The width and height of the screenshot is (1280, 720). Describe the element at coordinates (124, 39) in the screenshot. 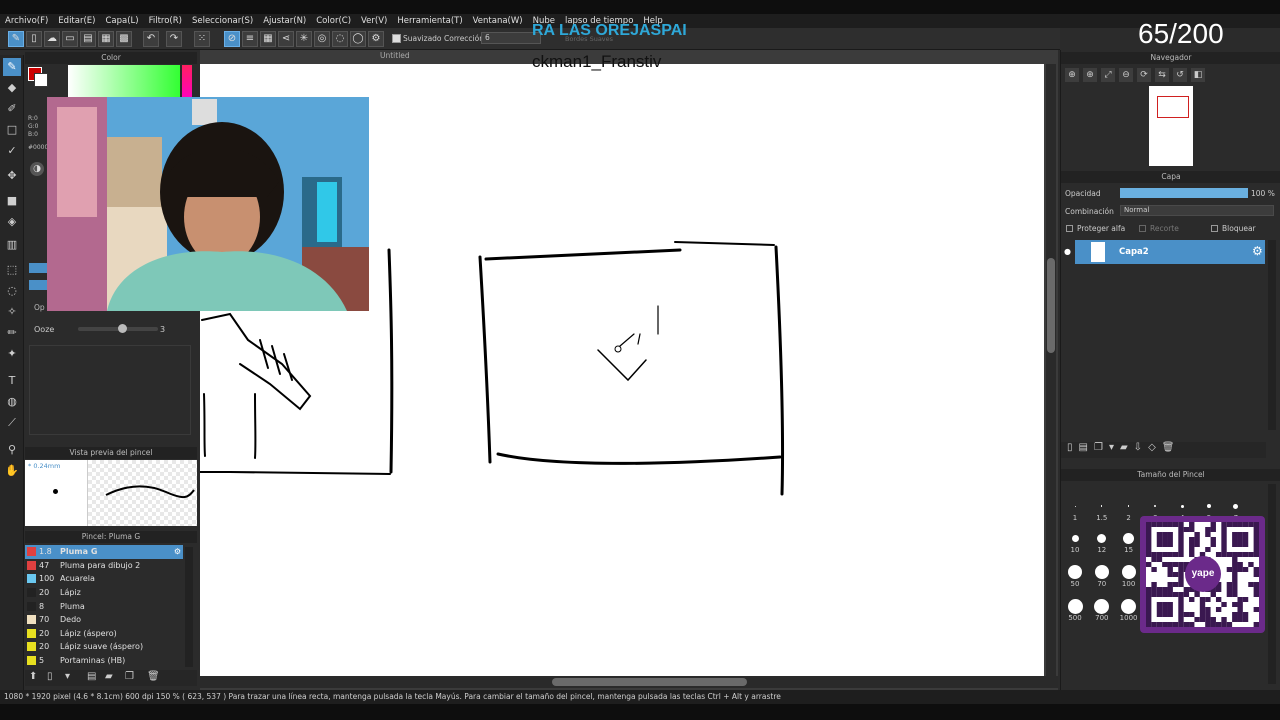

I see `grid-icon: ▩` at that location.